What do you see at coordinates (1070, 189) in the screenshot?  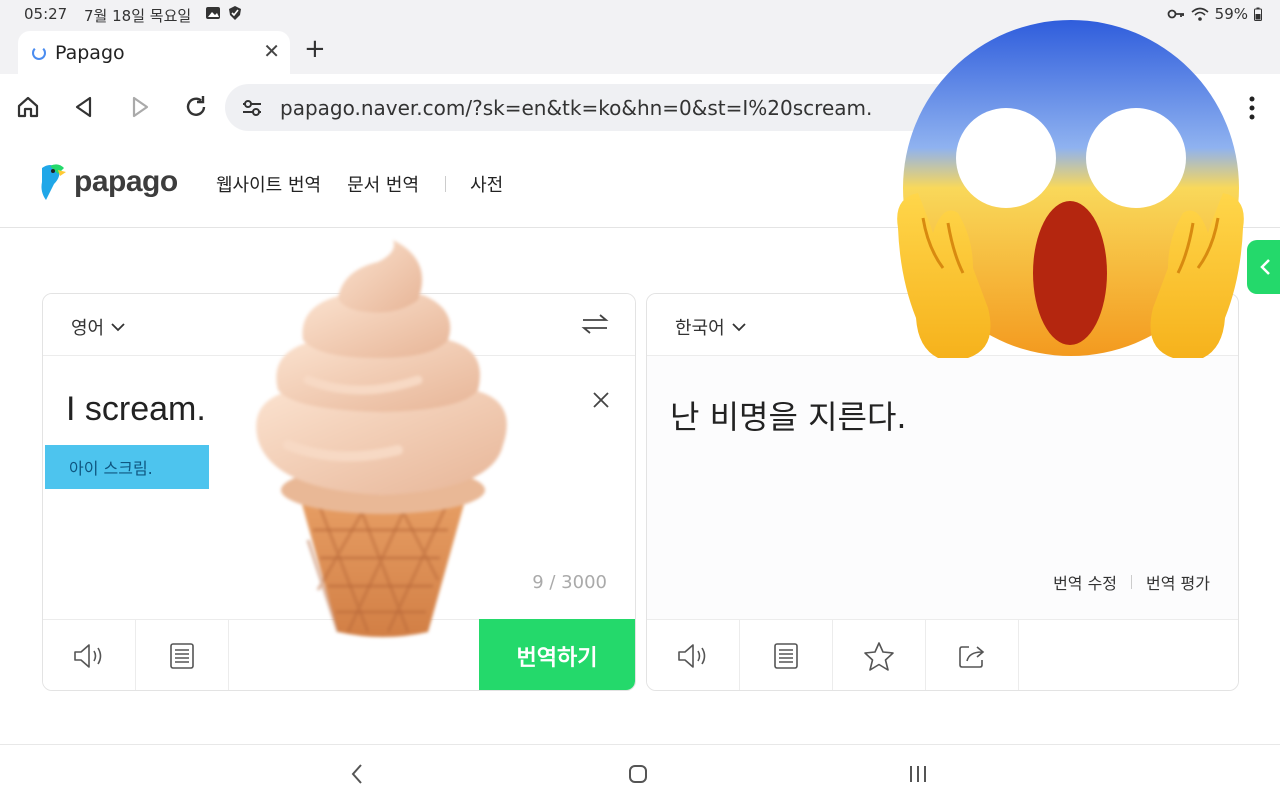 I see `screaming-face-emoji` at bounding box center [1070, 189].